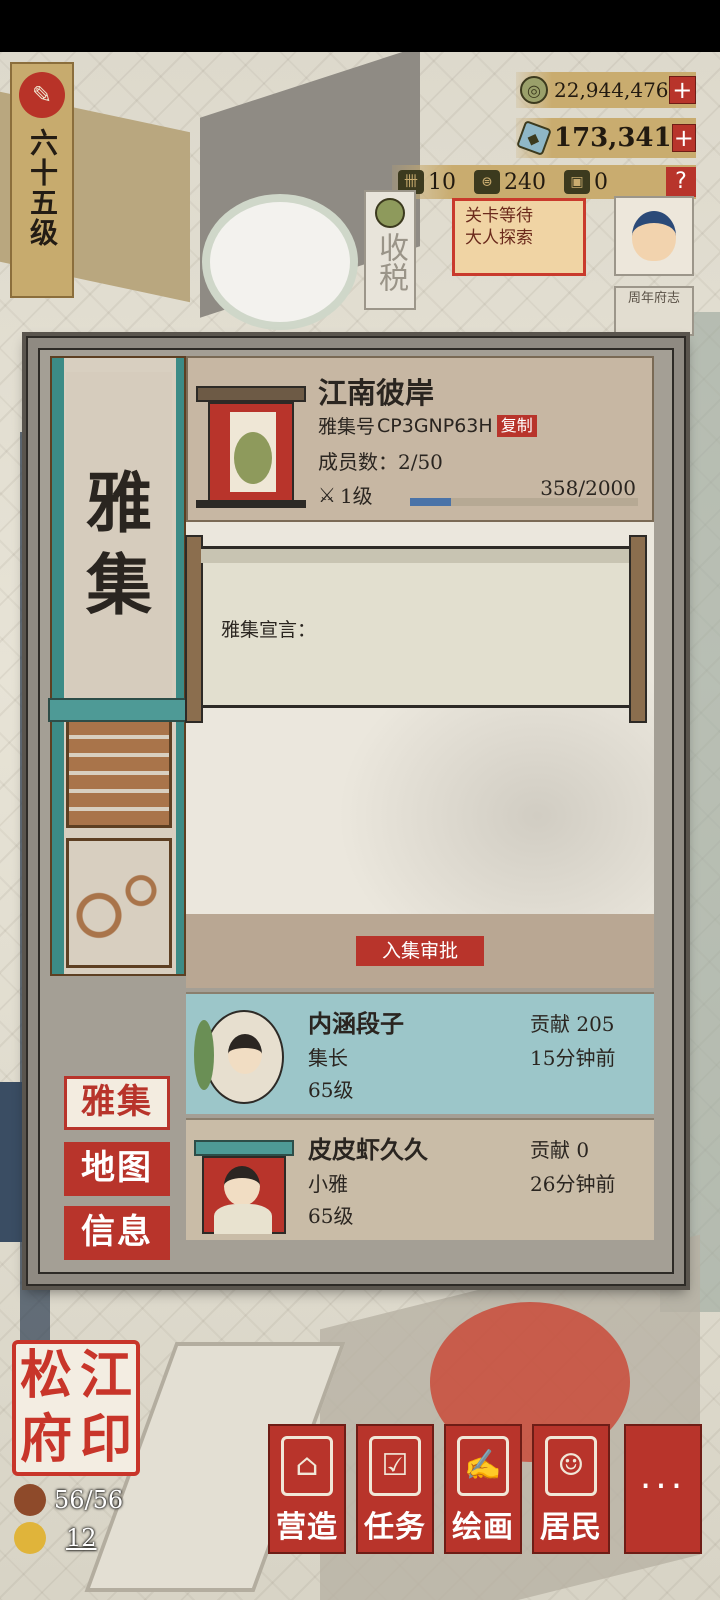  Describe the element at coordinates (327, 494) in the screenshot. I see `crossed-swords-icon: ⚔` at that location.